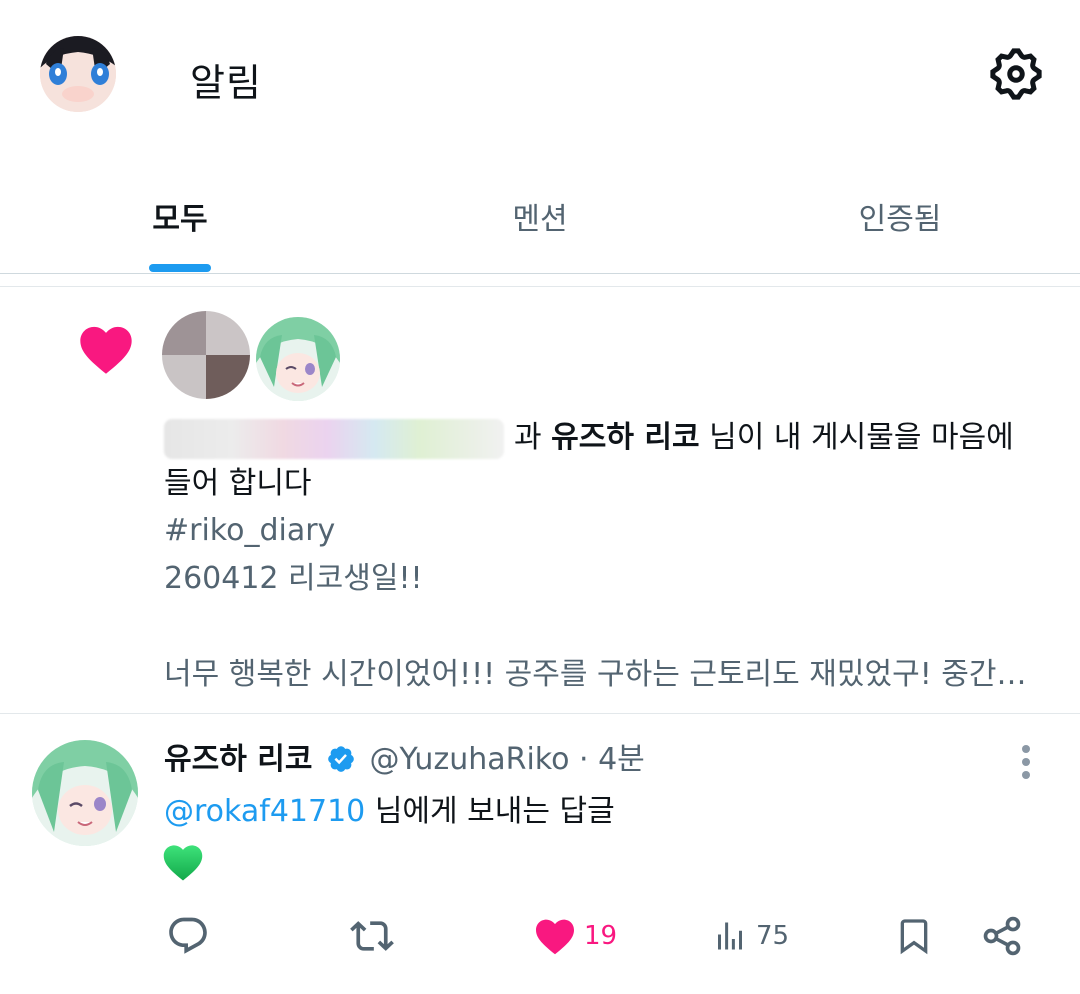  What do you see at coordinates (540, 273) in the screenshot?
I see `divider` at bounding box center [540, 273].